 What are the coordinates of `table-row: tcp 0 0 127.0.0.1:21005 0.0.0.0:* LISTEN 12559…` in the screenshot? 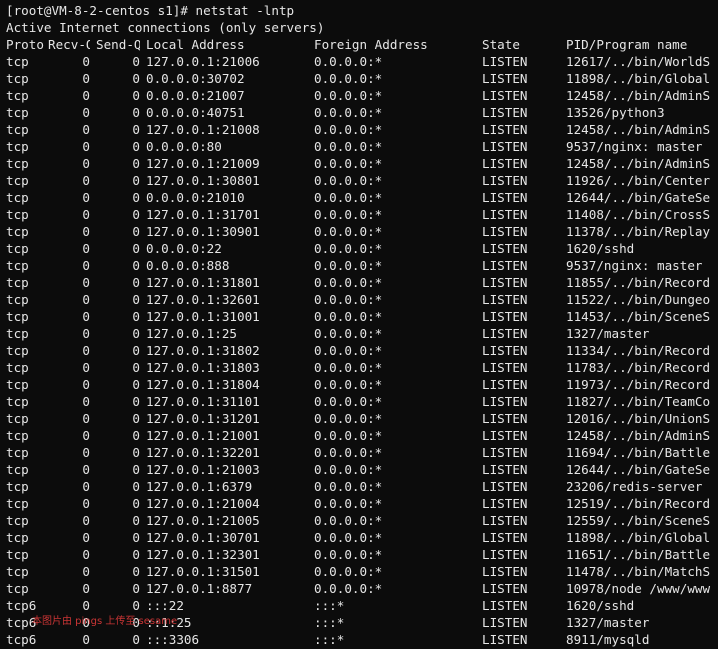 It's located at (359, 520).